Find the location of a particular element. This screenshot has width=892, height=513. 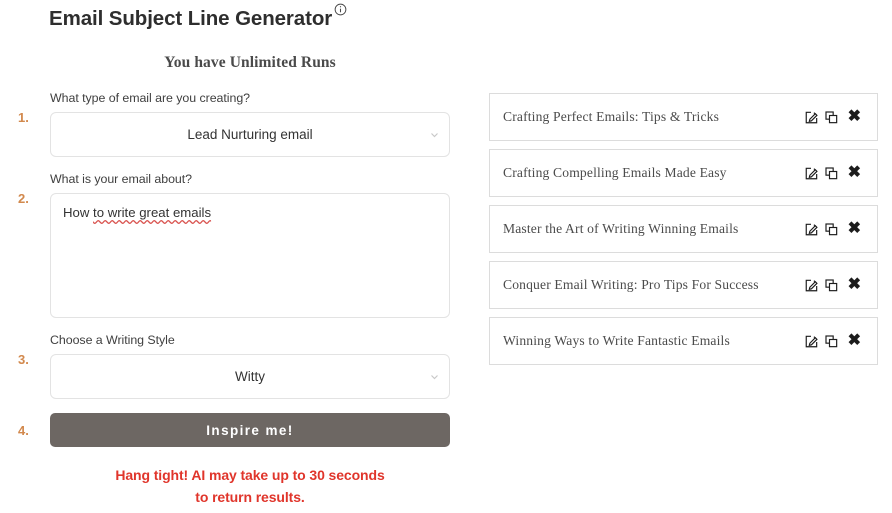

writing-style-select: Witty is located at coordinates (250, 376).